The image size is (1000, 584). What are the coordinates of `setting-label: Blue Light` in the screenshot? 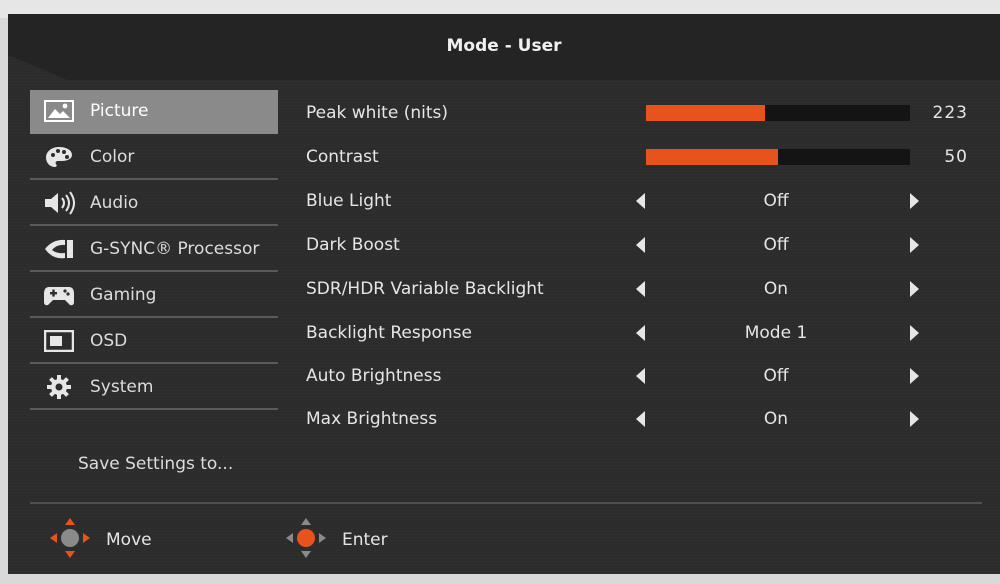 It's located at (349, 201).